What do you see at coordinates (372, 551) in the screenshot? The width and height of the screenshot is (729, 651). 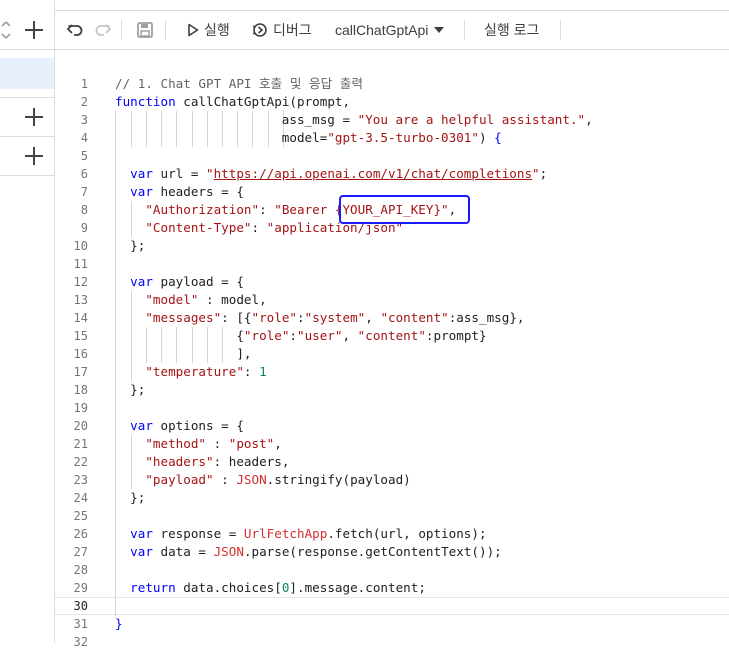 I see `code-token: .parse(response.getContentText());` at bounding box center [372, 551].